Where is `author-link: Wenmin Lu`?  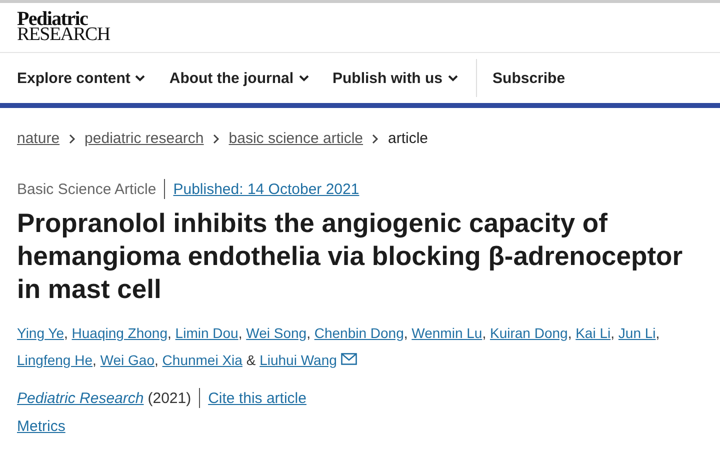
author-link: Wenmin Lu is located at coordinates (447, 333).